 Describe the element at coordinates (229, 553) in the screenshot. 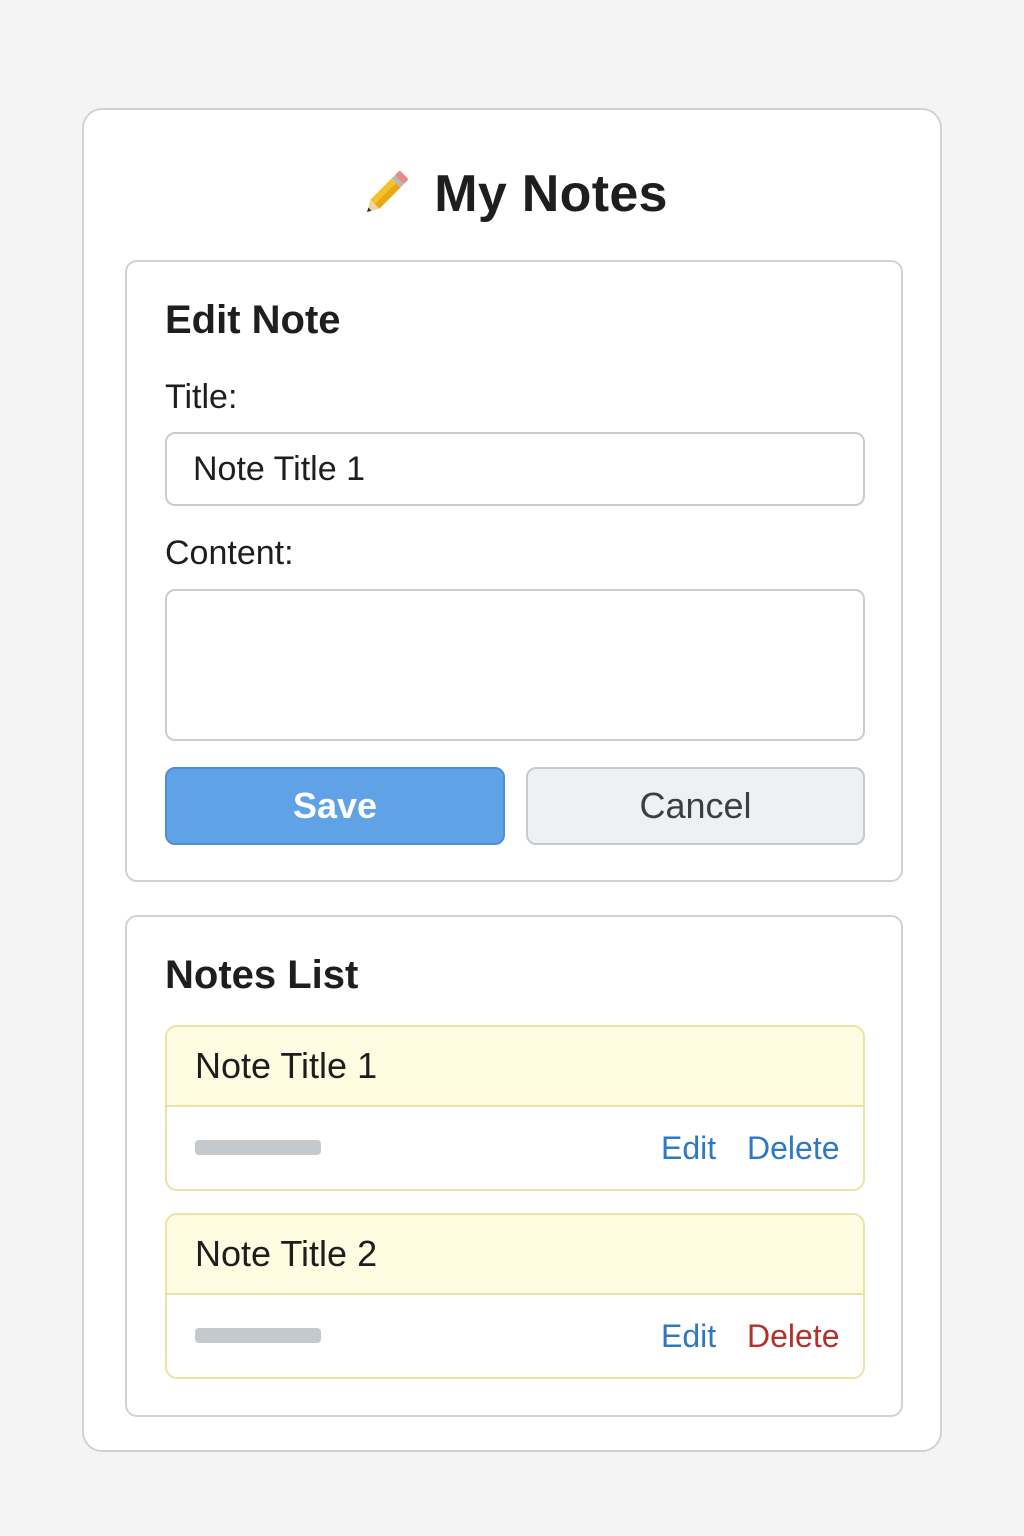

I see `content-label: Content:` at that location.